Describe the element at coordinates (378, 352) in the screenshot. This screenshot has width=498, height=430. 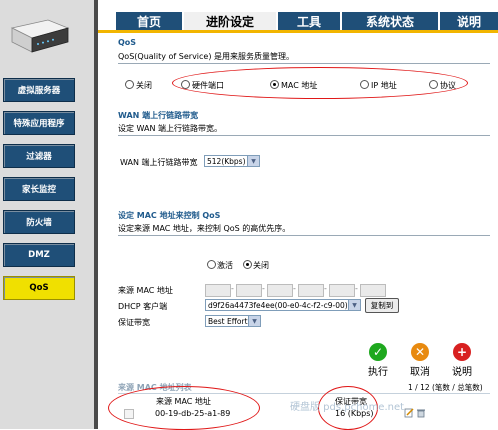
I see `check-icon: ✓` at that location.